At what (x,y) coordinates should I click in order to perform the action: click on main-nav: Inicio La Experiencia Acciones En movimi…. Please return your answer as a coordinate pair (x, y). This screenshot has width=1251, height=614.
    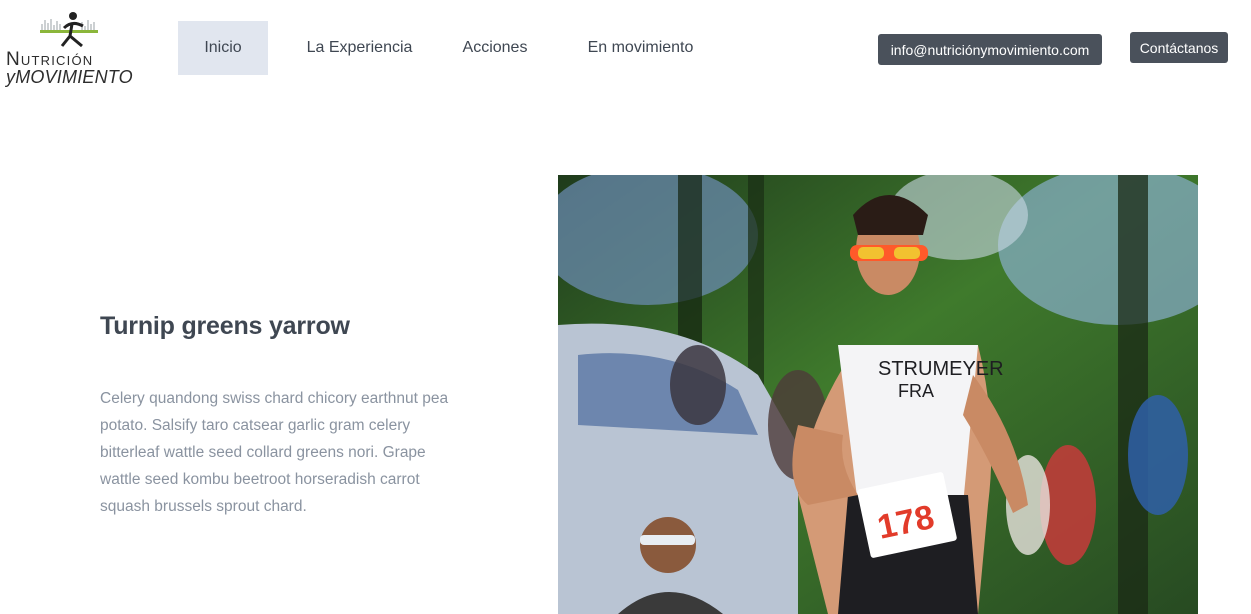
    Looking at the image, I should click on (460, 48).